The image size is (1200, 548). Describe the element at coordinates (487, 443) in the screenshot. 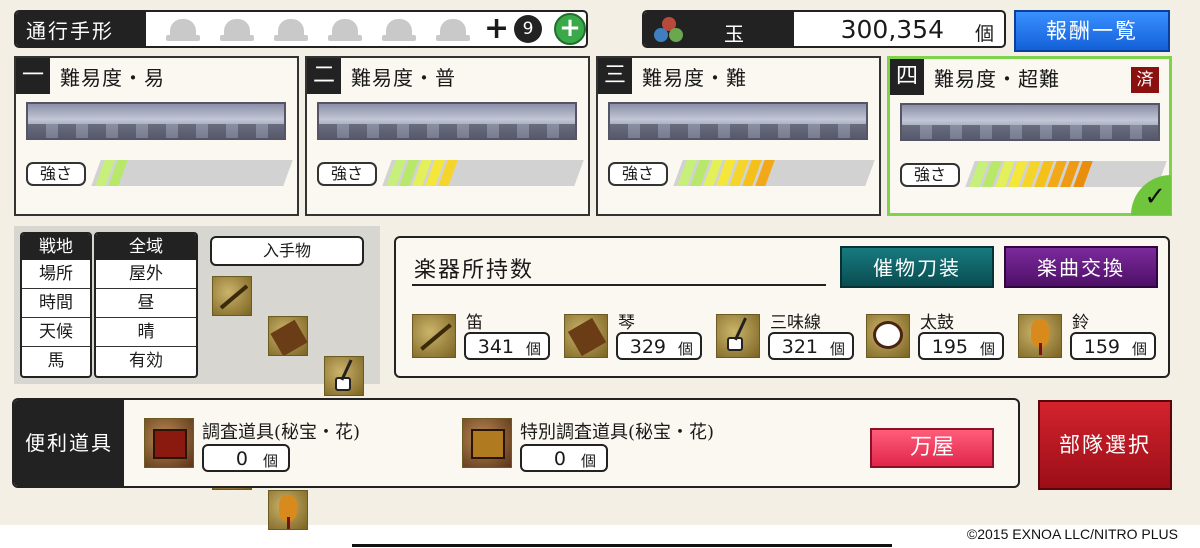

I see `special-survey-kit-icon` at that location.